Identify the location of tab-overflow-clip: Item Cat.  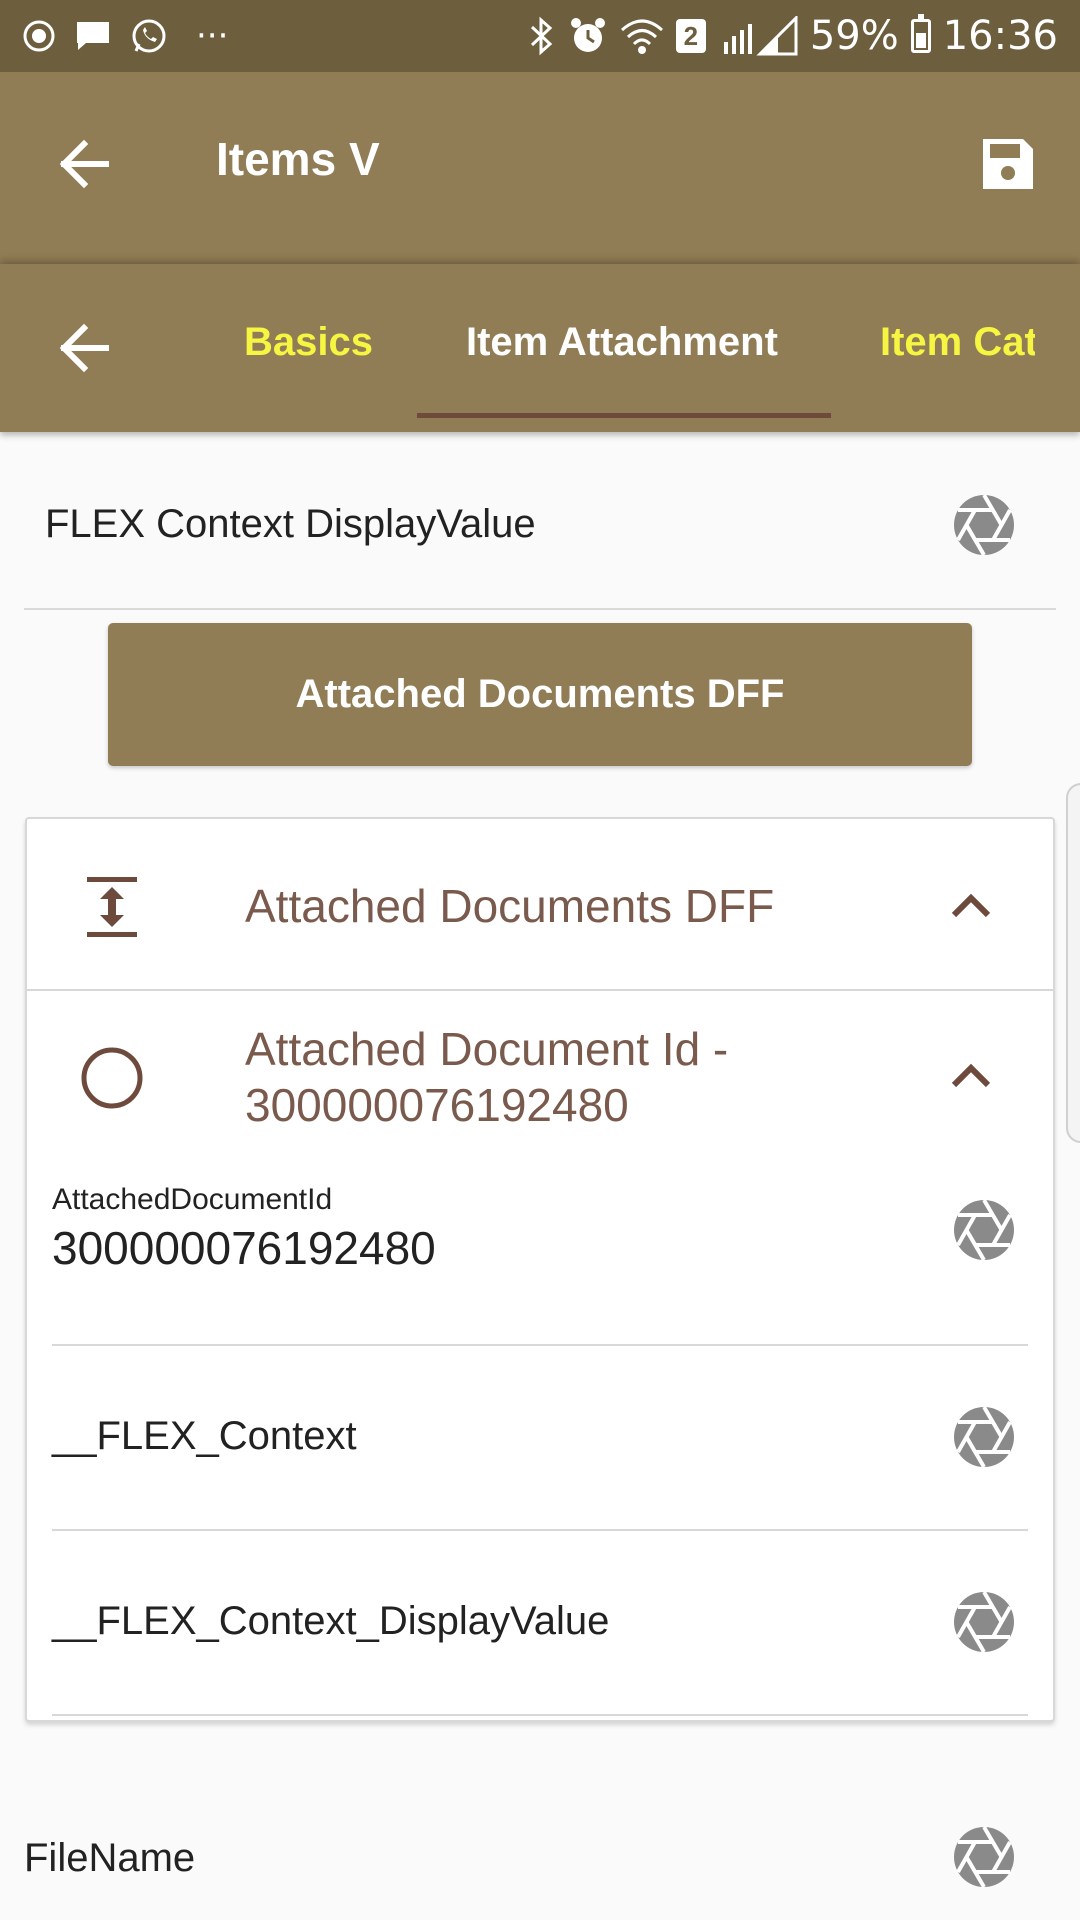
(947, 348).